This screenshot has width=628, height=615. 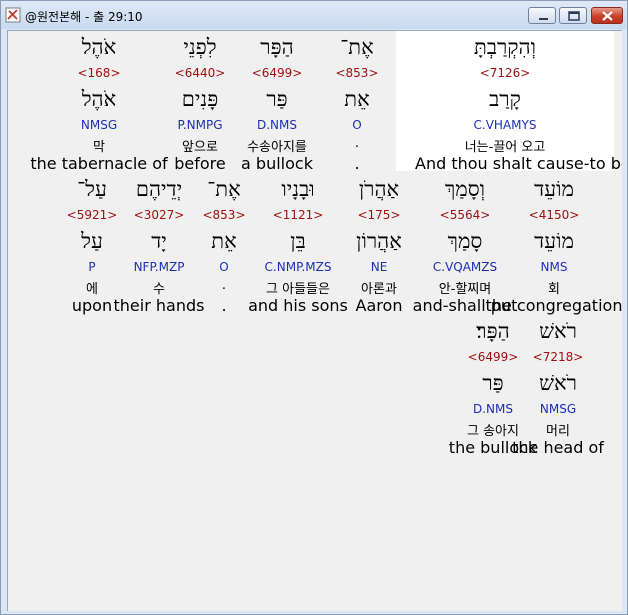 I want to click on app-icon, so click(x=13, y=15).